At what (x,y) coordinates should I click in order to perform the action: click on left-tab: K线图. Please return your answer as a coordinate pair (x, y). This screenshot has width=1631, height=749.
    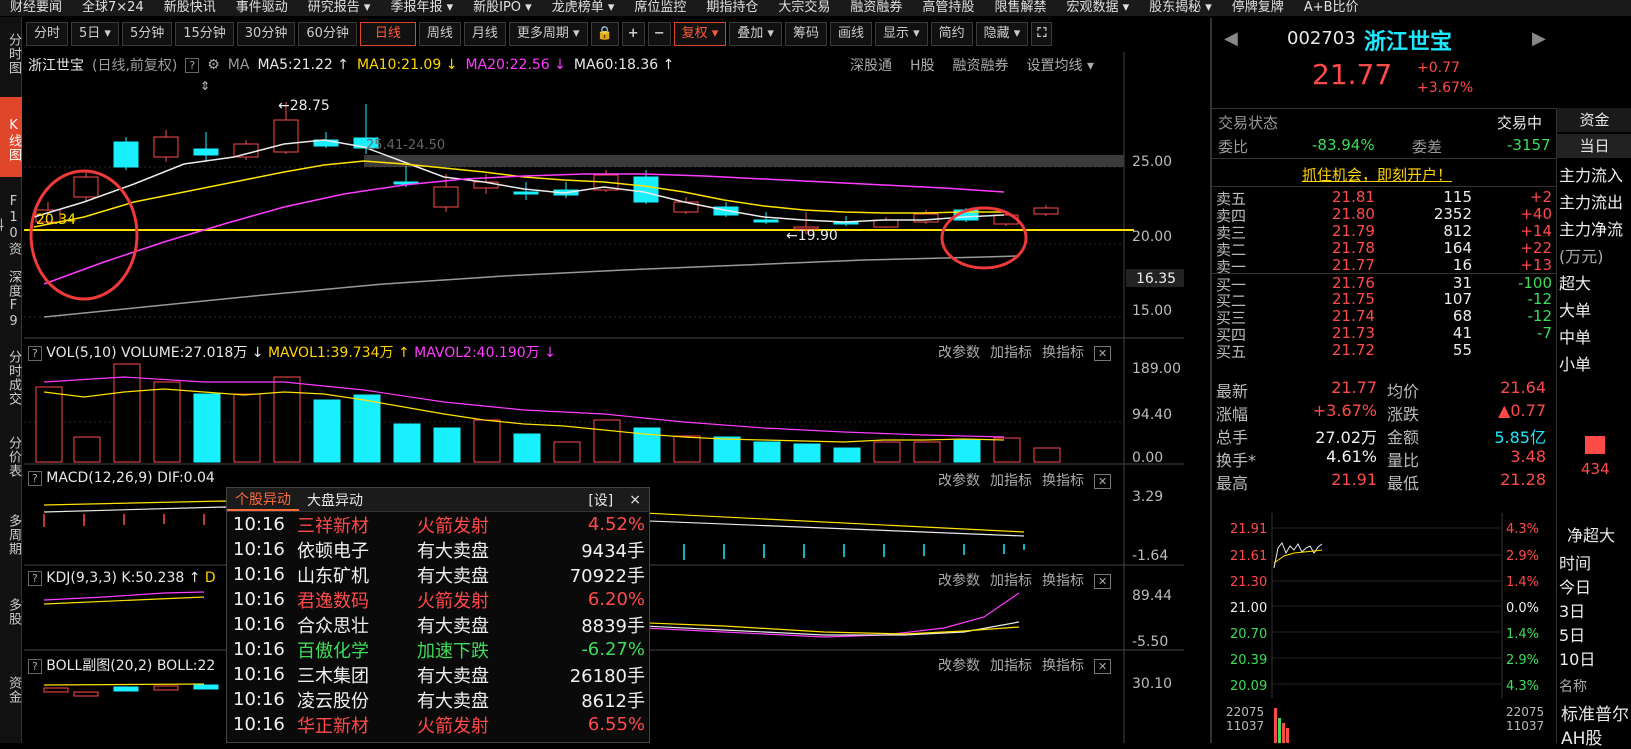
    Looking at the image, I should click on (11, 137).